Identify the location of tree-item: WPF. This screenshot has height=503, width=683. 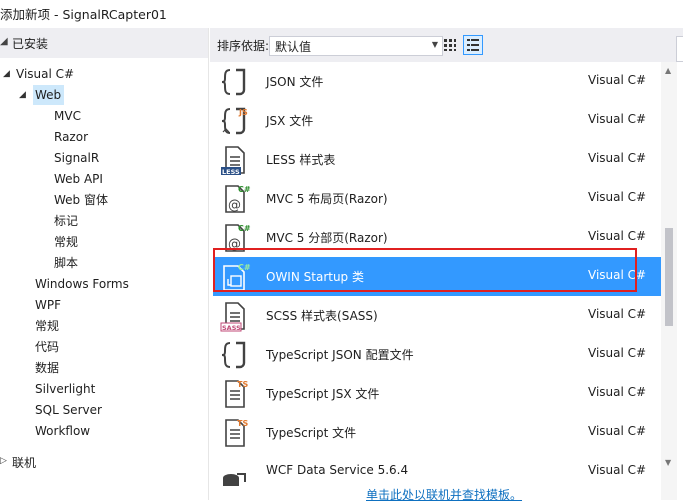
(48, 305).